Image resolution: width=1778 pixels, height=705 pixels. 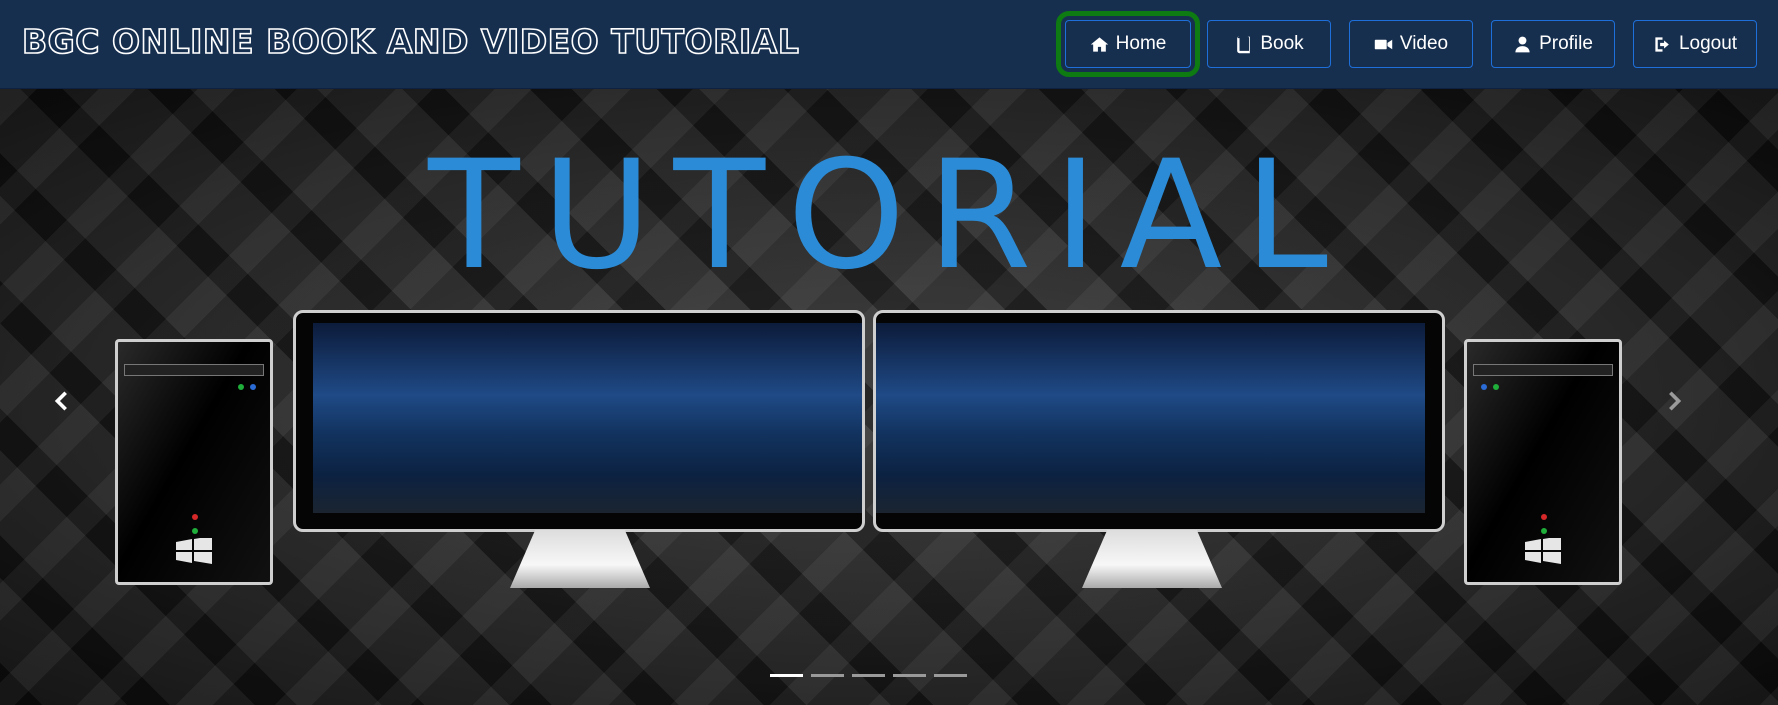 I want to click on chevron-right-icon, so click(x=1675, y=401).